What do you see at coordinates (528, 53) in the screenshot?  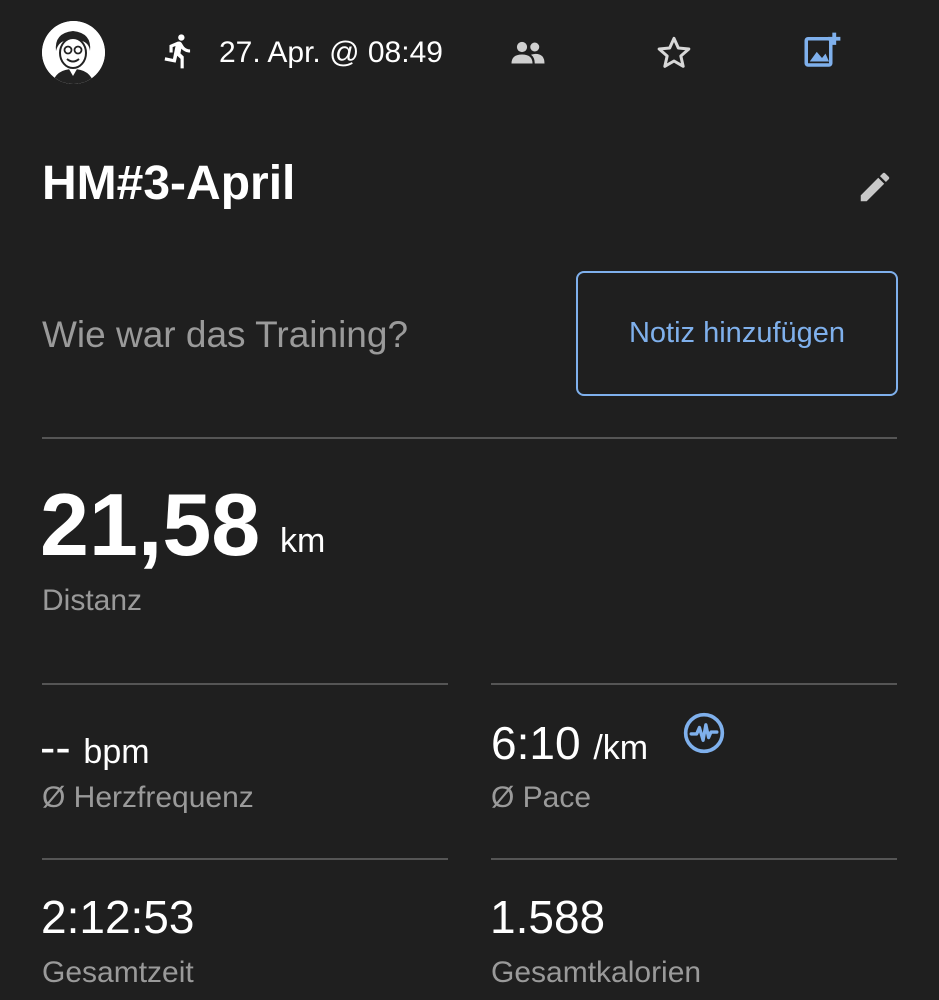 I see `group-icon` at bounding box center [528, 53].